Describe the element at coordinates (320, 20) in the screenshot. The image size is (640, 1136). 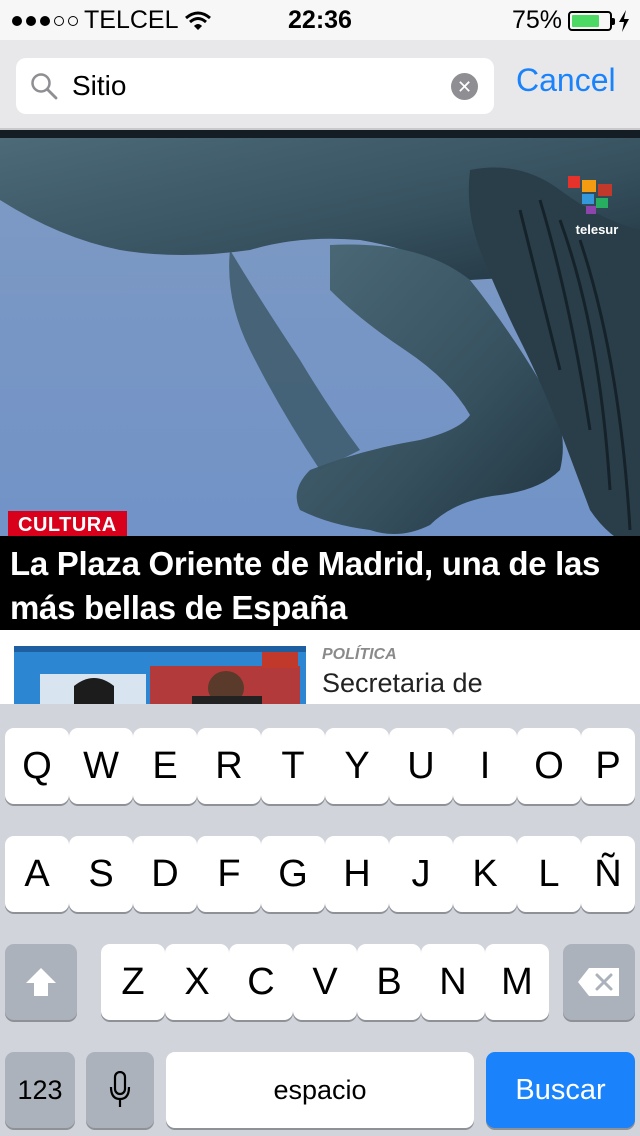
I see `status-bar: TELCEL 22:36 75%` at that location.